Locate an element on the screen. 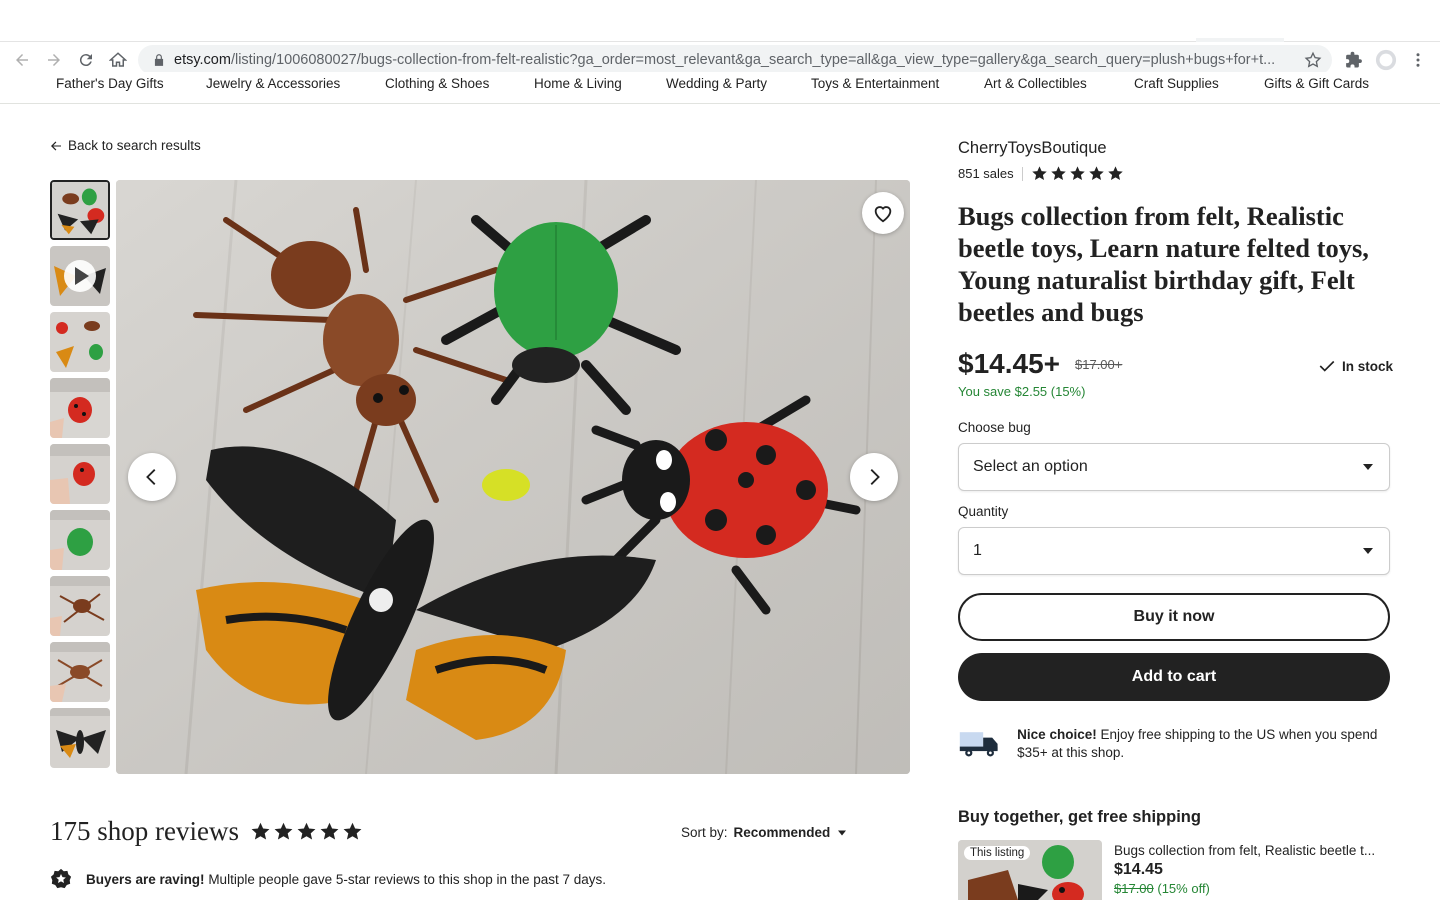 This screenshot has height=900, width=1440. lock-icon is located at coordinates (159, 60).